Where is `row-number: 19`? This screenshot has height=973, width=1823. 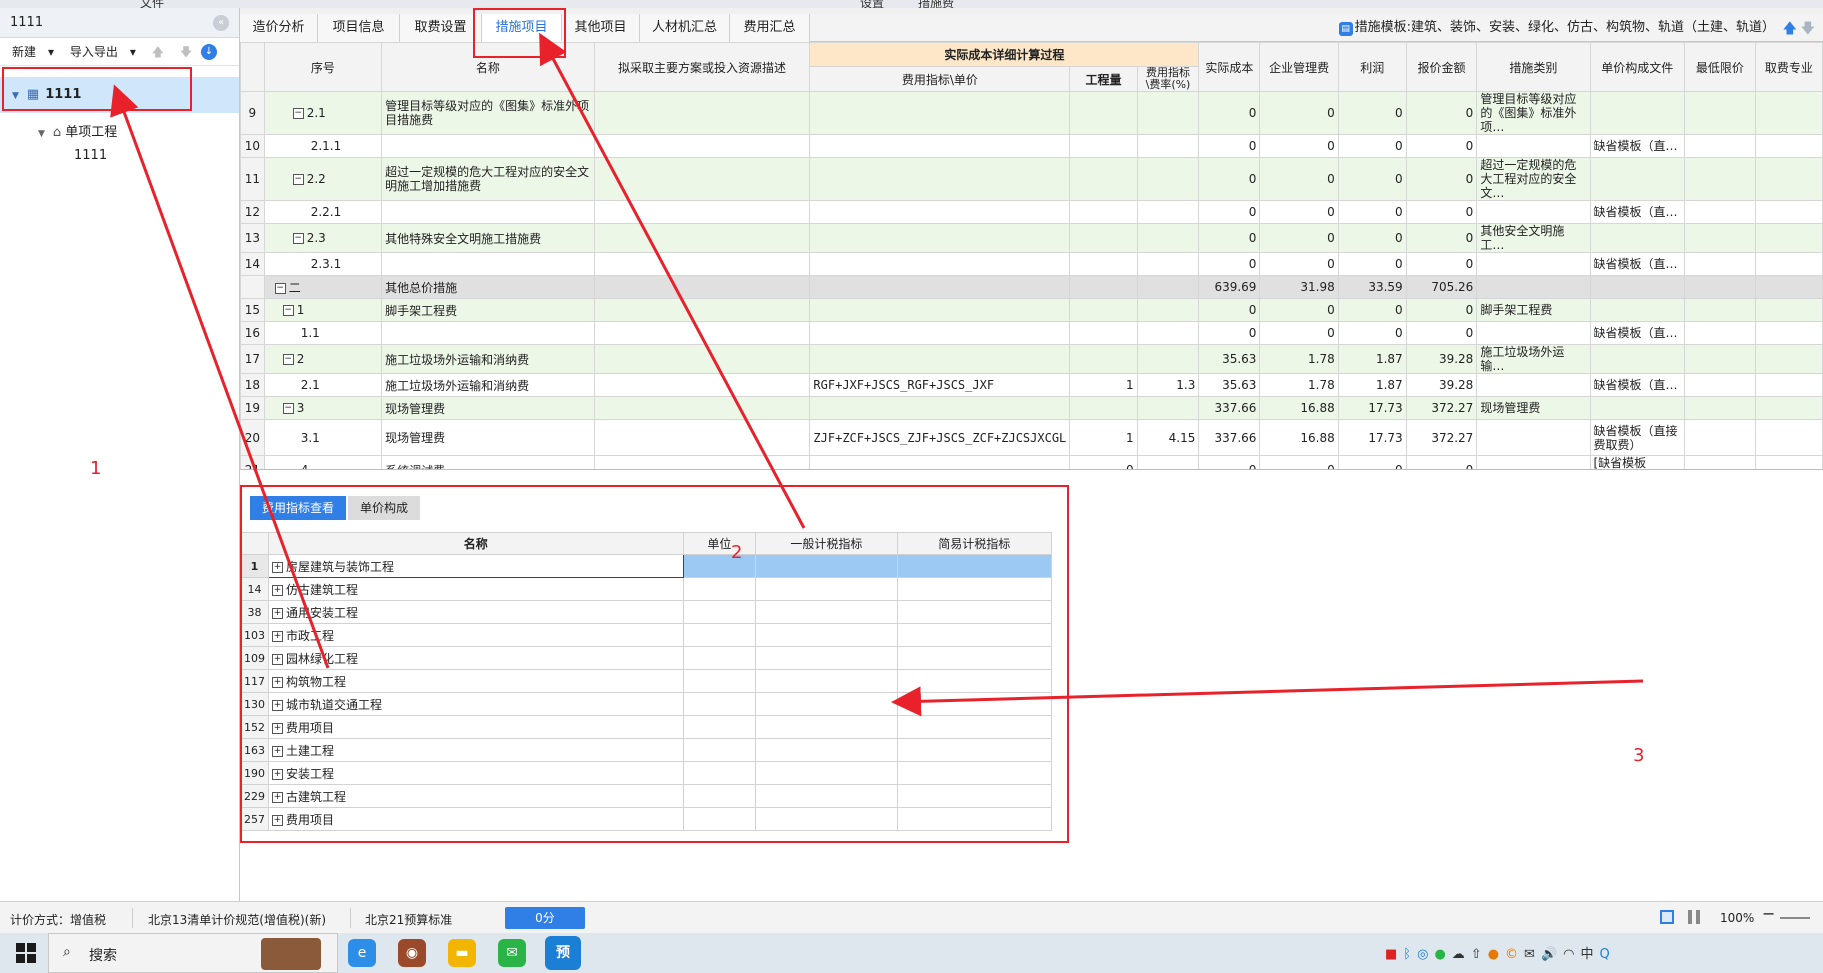
row-number: 19 is located at coordinates (252, 408).